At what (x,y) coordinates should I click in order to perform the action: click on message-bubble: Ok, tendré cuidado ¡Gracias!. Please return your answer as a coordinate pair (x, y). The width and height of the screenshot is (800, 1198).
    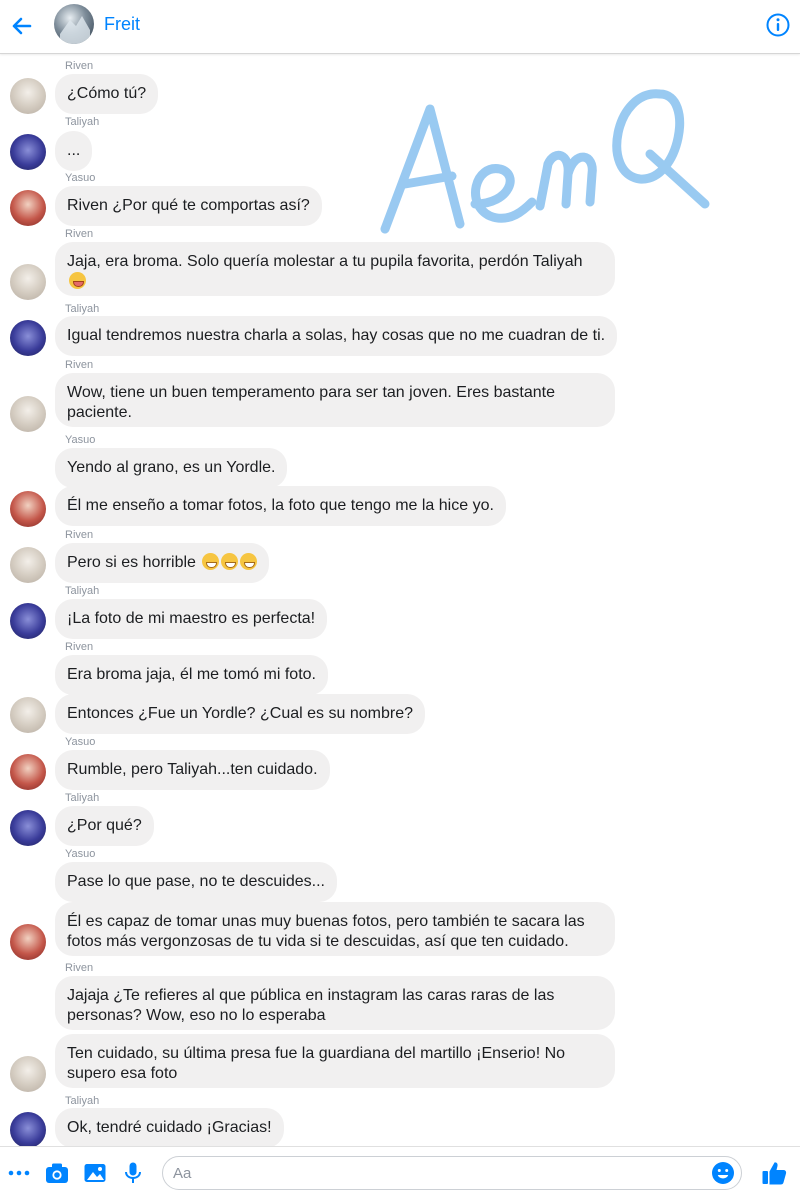
    Looking at the image, I should click on (169, 1127).